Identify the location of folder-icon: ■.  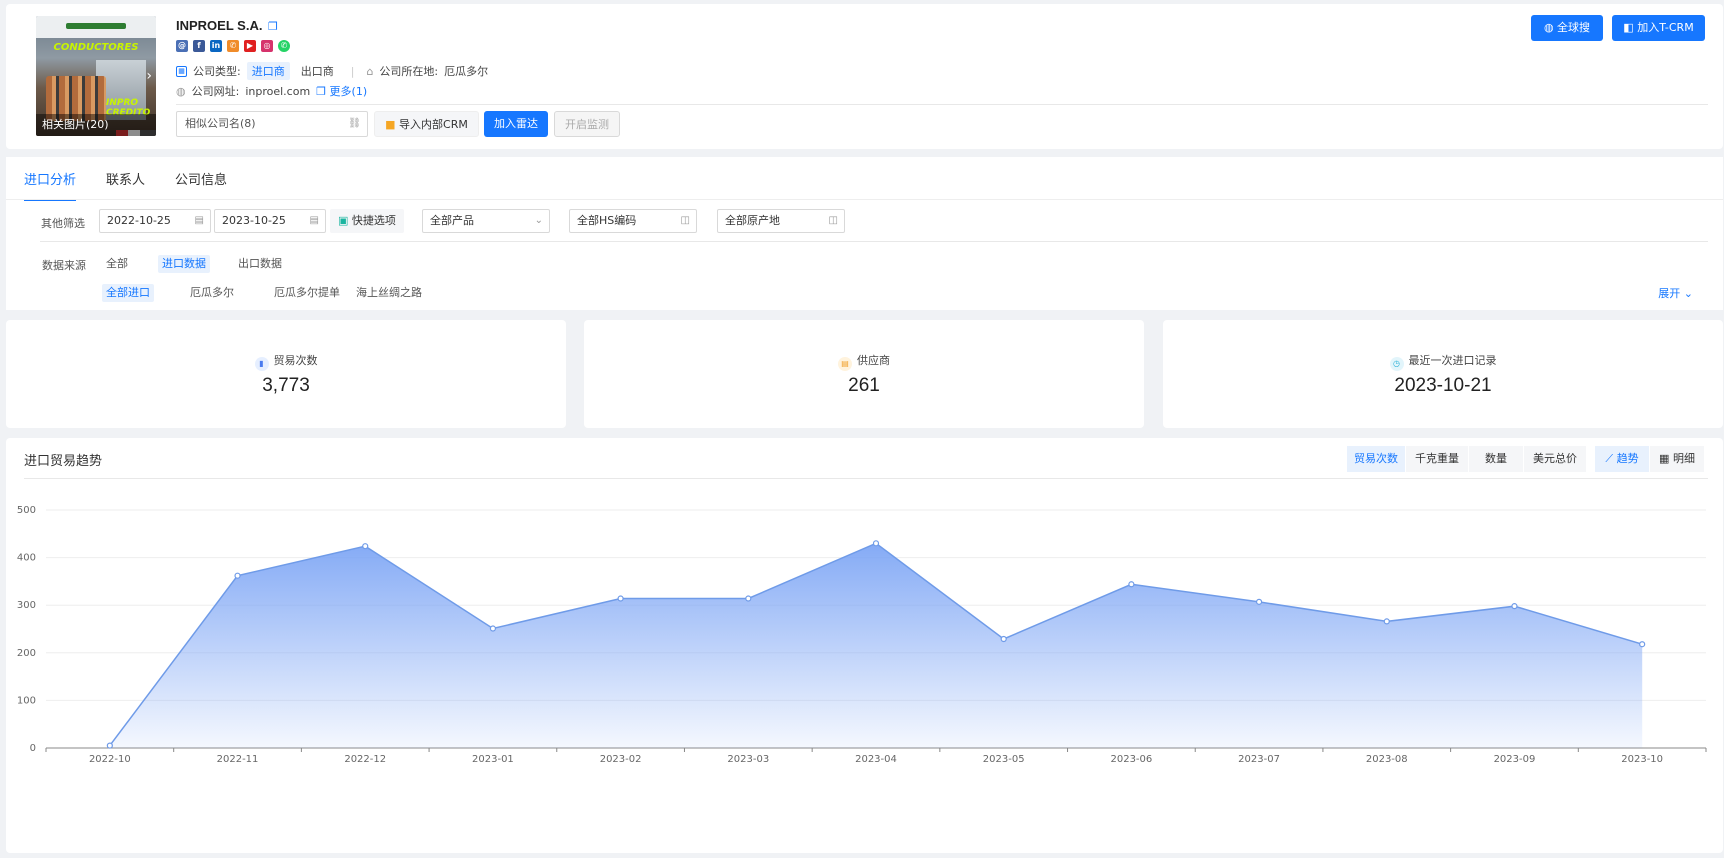
(390, 124).